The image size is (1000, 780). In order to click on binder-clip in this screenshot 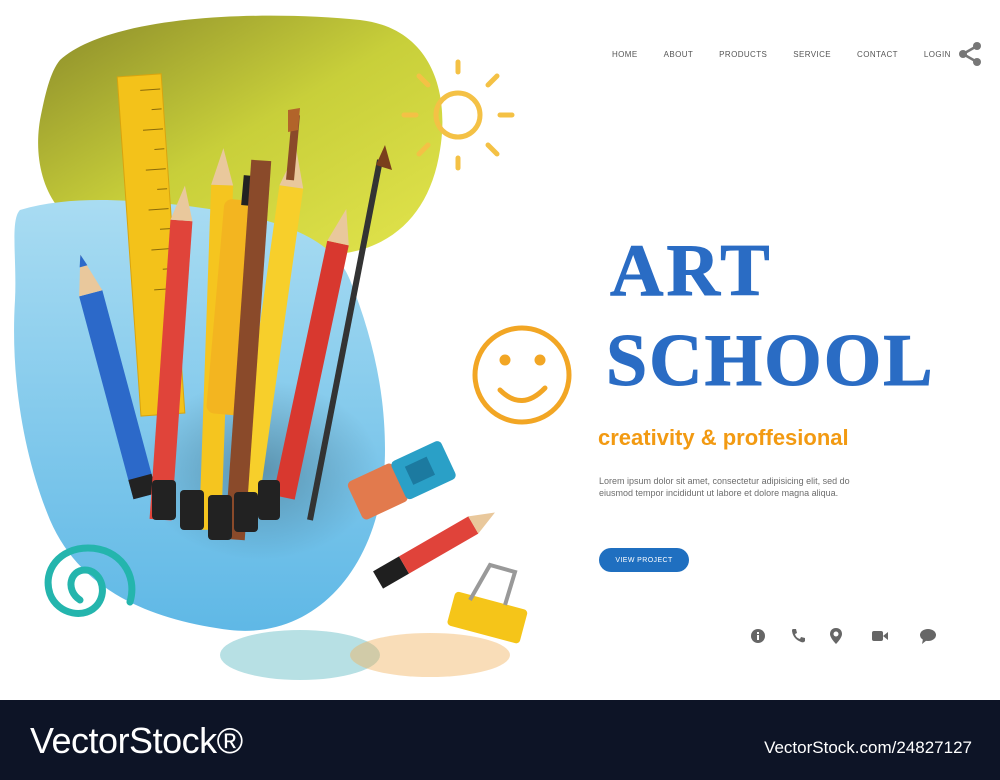, I will do `click(487, 603)`.